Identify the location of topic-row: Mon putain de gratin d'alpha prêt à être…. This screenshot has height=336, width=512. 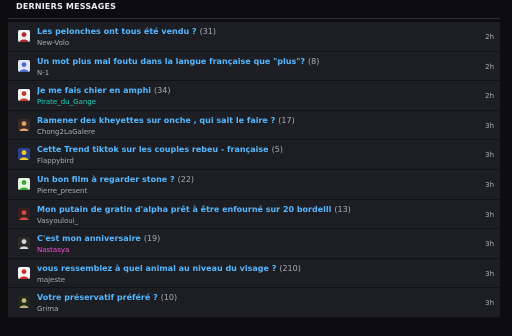
(254, 214).